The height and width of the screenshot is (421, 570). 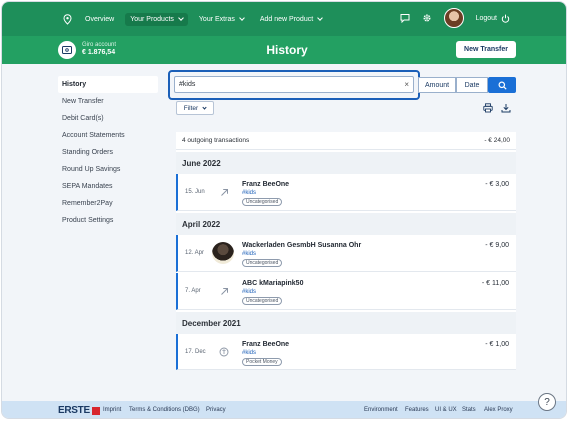 What do you see at coordinates (346, 163) in the screenshot?
I see `month-header: June 2022` at bounding box center [346, 163].